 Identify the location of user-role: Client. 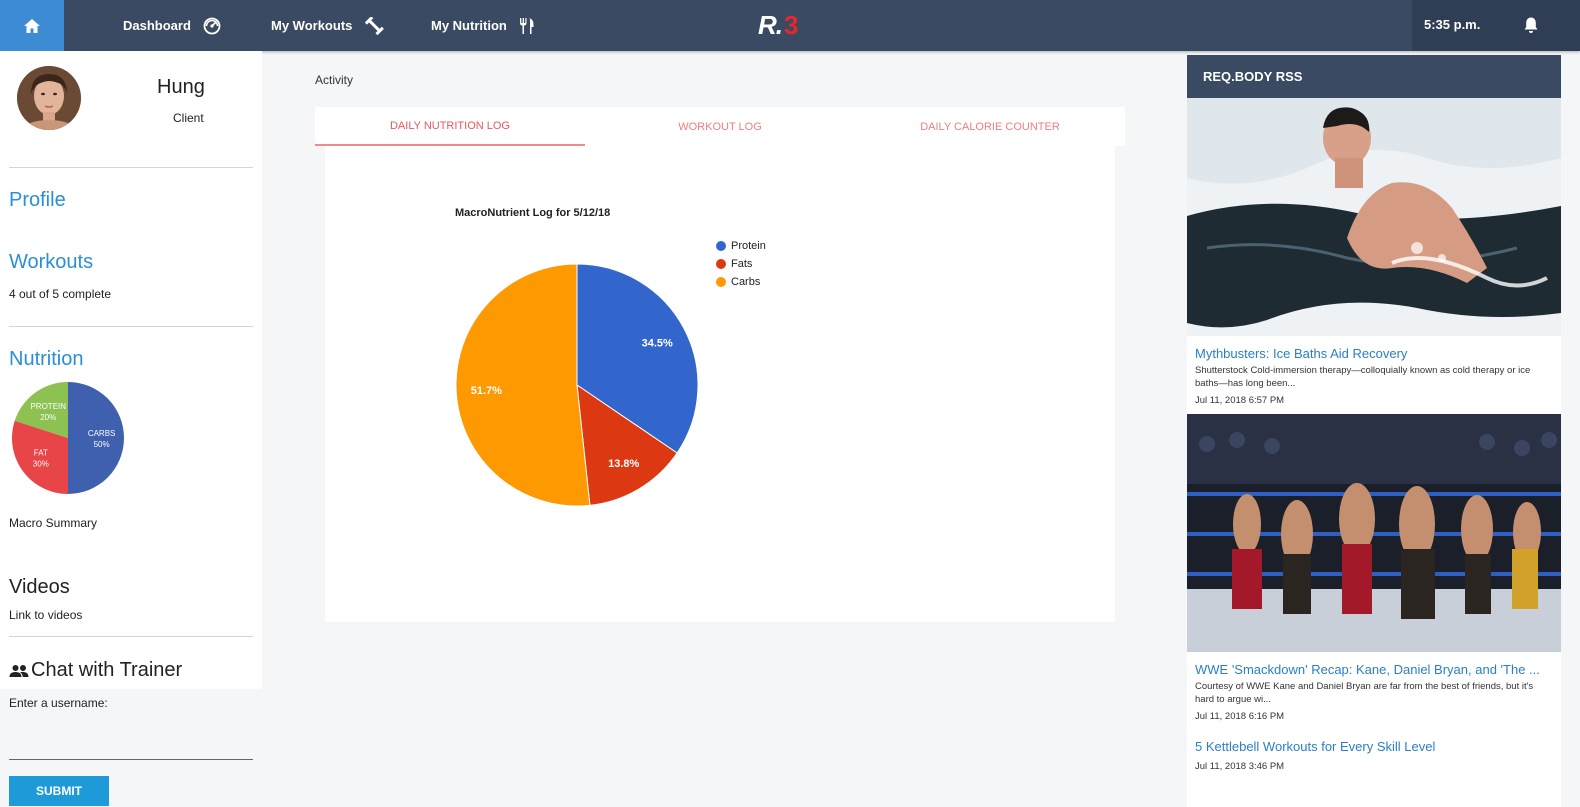
(188, 118).